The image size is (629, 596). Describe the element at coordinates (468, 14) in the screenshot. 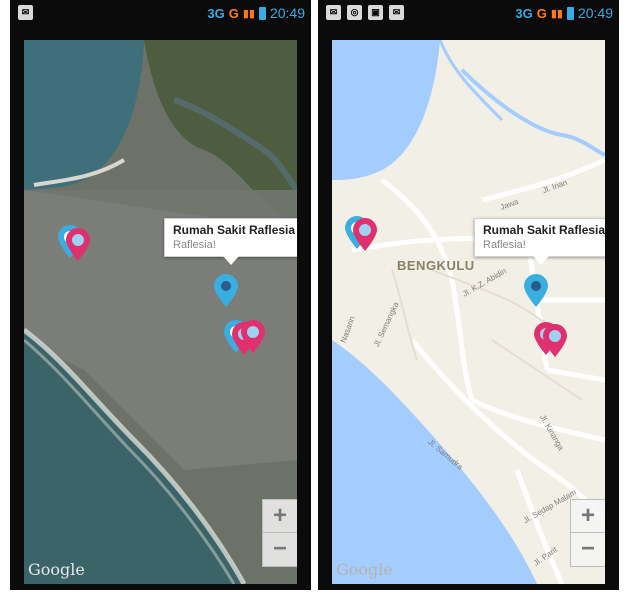

I see `status-bar: ✉ ◎ ▣ ✉ 3G G ▮▮ 20:49` at that location.